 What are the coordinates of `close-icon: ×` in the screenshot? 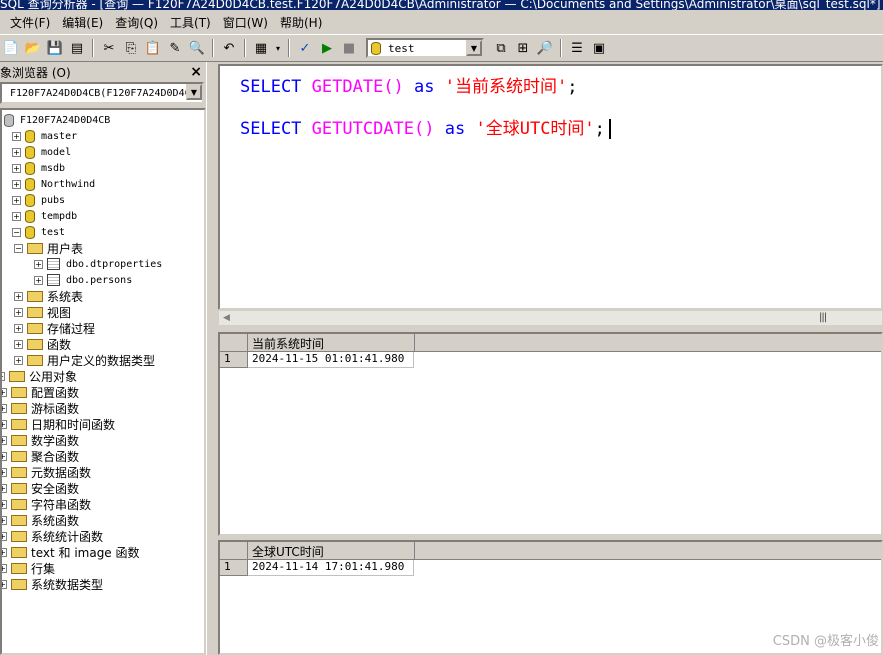 It's located at (196, 72).